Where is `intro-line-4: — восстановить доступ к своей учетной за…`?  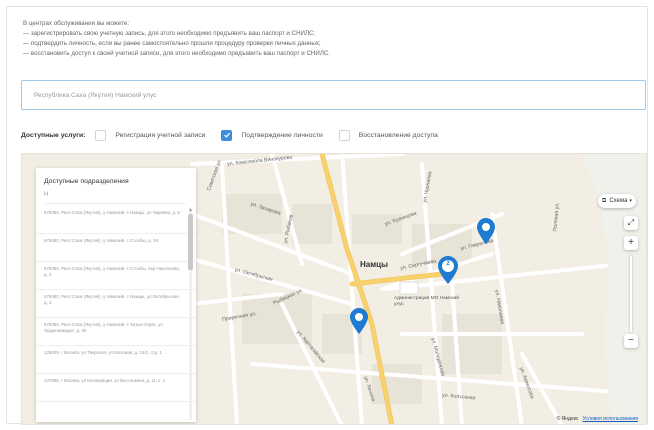
intro-line-4: — восстановить доступ к своей учетной за… is located at coordinates (177, 53).